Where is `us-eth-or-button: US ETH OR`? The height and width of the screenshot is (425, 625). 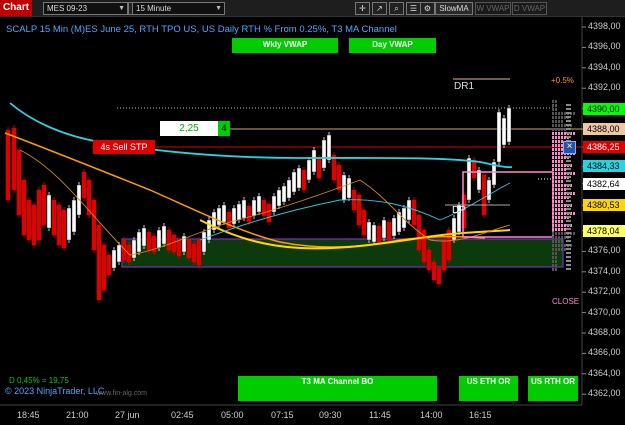
us-eth-or-button: US ETH OR is located at coordinates (488, 388).